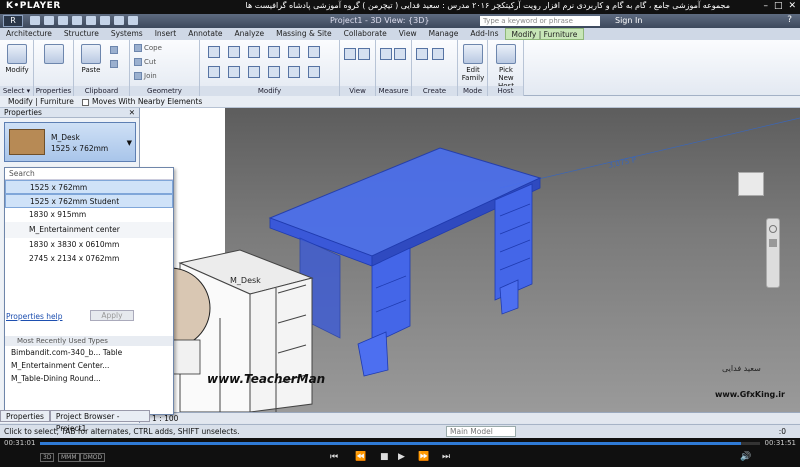  Describe the element at coordinates (350, 54) in the screenshot. I see `hide-icon` at that location.